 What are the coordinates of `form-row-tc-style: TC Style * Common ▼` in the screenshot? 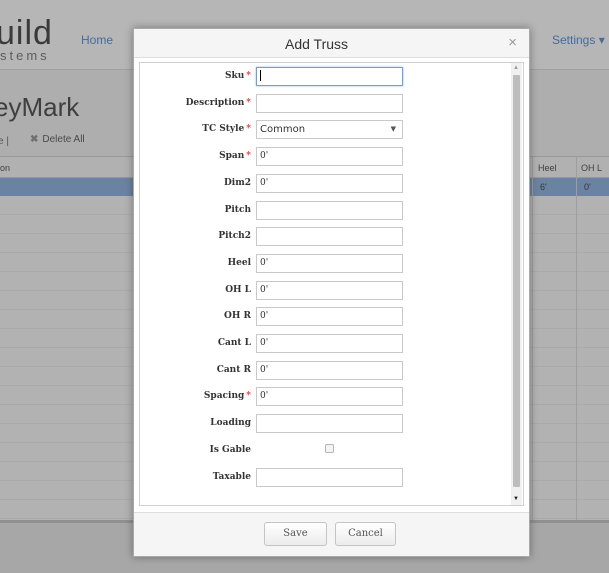 It's located at (325, 131).